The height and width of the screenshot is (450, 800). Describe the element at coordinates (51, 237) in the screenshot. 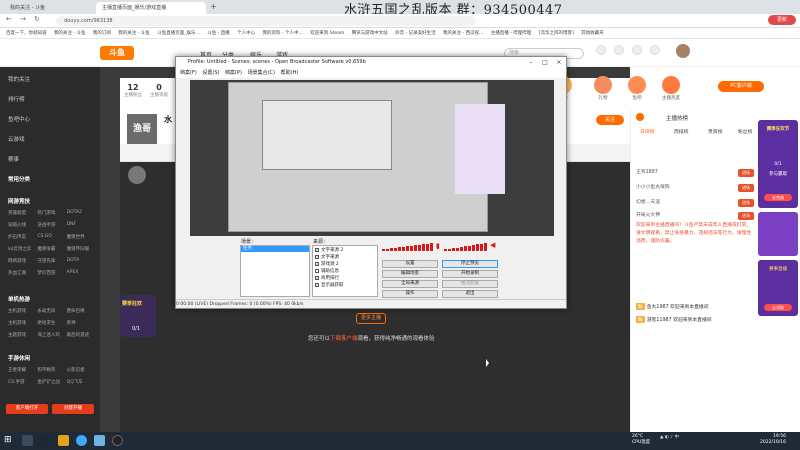

I see `game-link: CS:GO` at that location.